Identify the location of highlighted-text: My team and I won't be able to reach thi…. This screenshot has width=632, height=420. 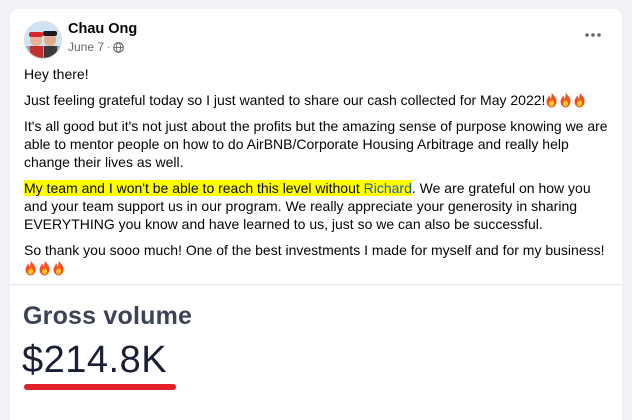
(194, 188).